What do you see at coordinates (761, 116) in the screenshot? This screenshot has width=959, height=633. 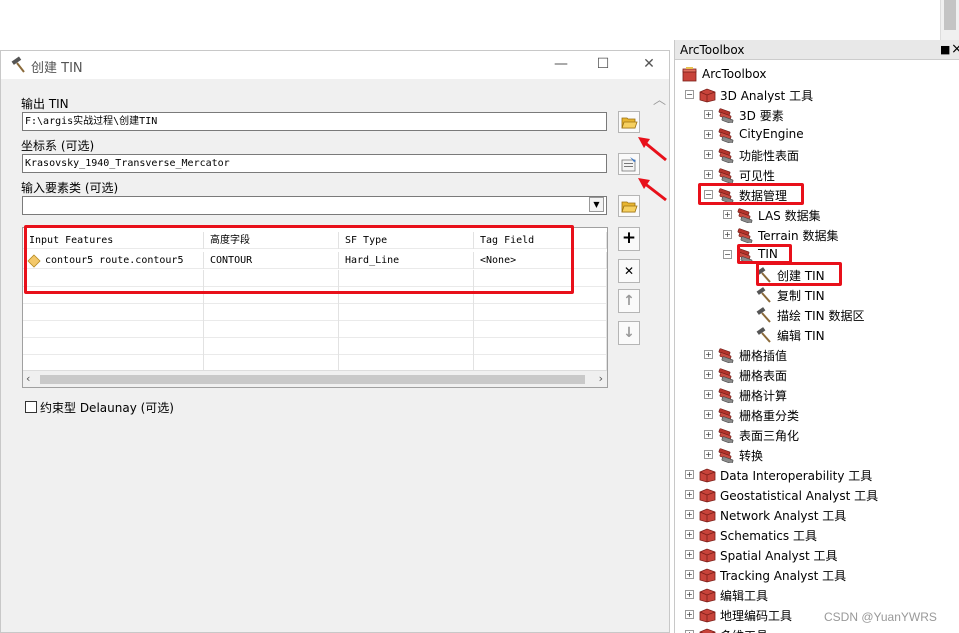 I see `tree-item-label: 3D 要素` at bounding box center [761, 116].